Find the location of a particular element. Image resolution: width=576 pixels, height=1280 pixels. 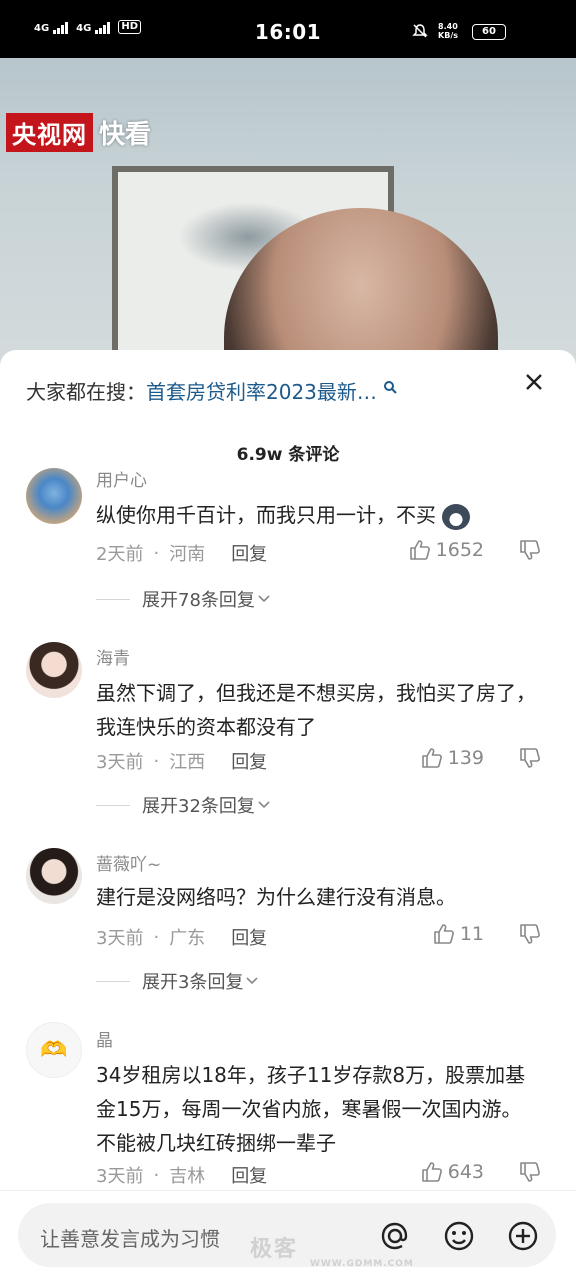

comment-location: 河南 is located at coordinates (187, 554).